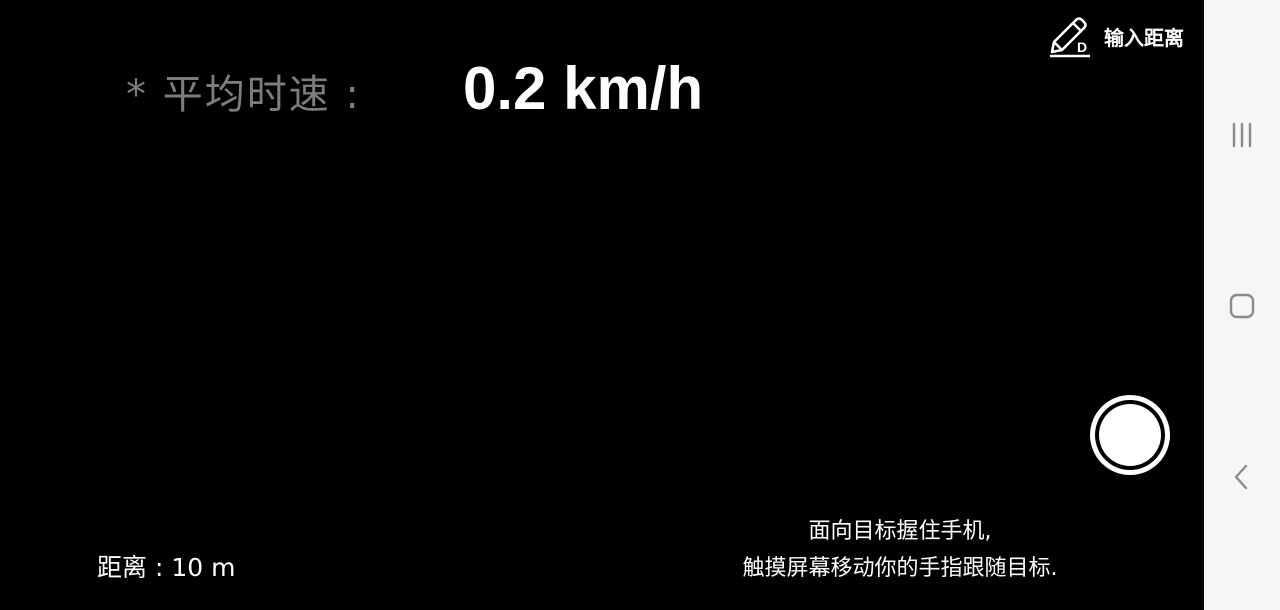  Describe the element at coordinates (1144, 37) in the screenshot. I see `input-distance-label: 输入距离` at that location.